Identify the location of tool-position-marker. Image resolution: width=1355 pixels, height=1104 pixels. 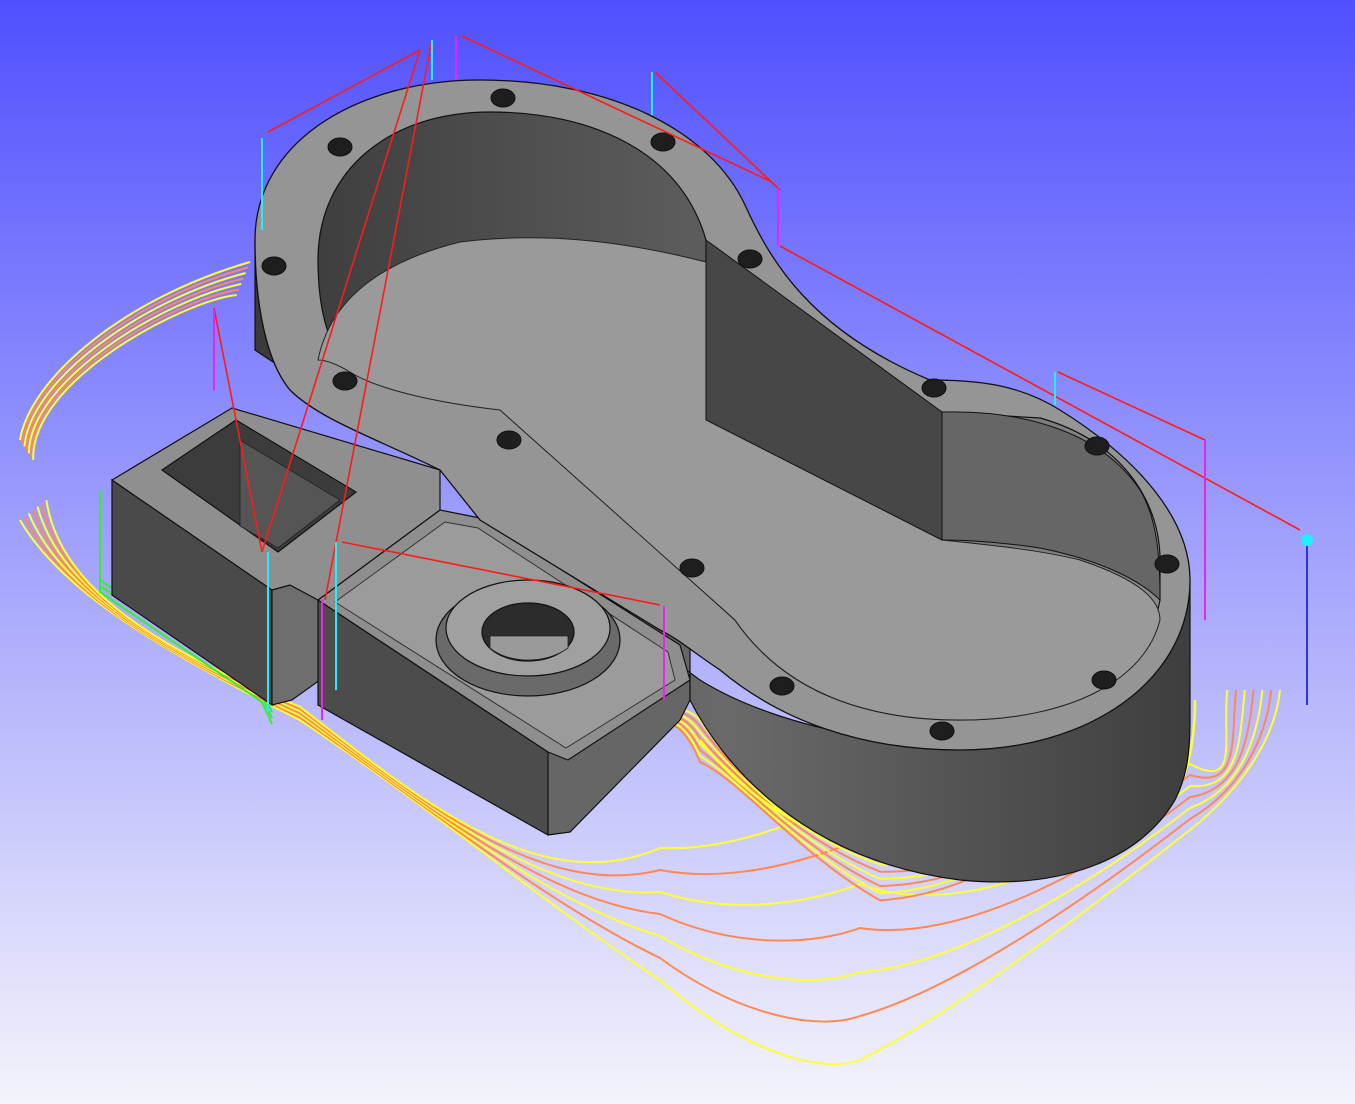
(1307, 540).